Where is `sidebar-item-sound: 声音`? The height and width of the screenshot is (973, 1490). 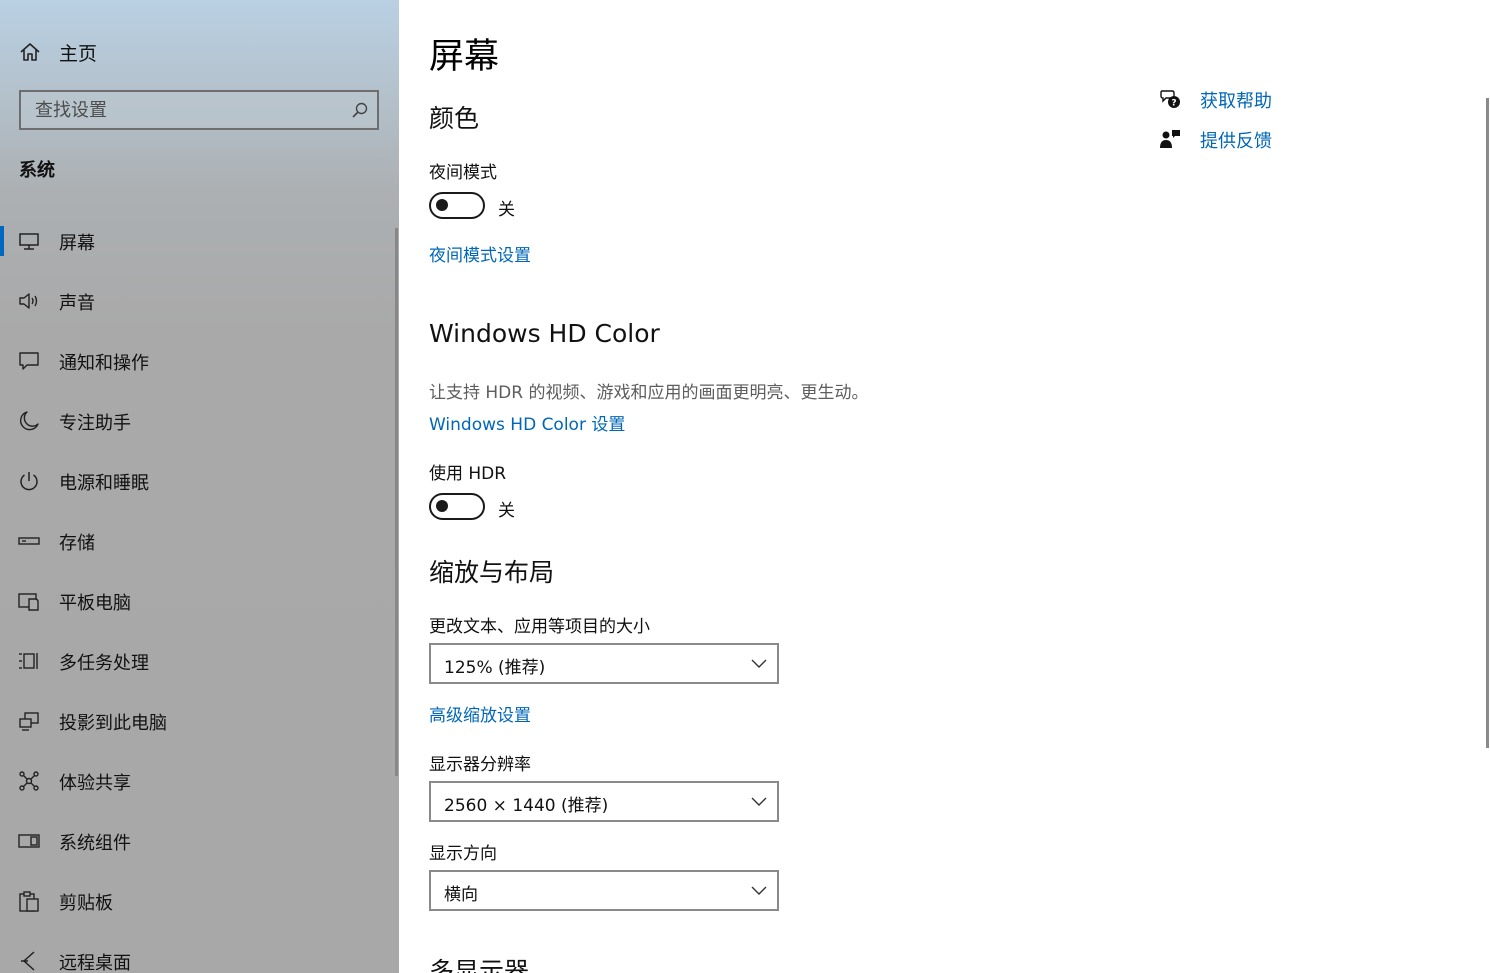
sidebar-item-sound: 声音 is located at coordinates (197, 301).